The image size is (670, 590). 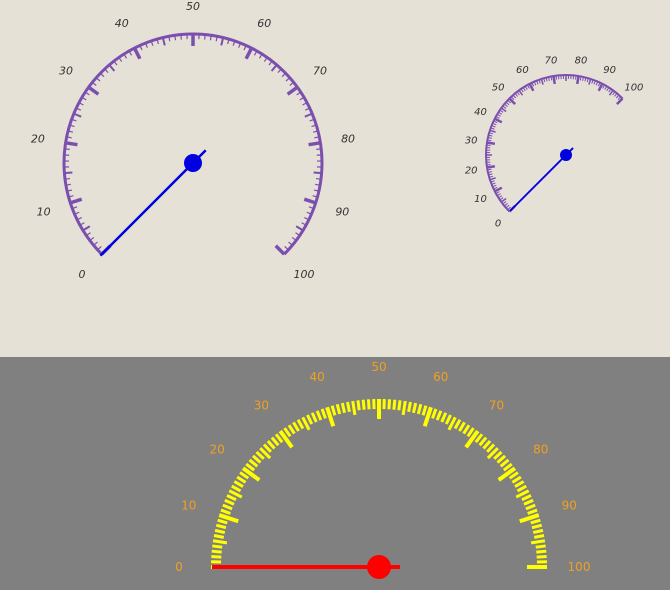 What do you see at coordinates (304, 274) in the screenshot?
I see `scale-label: 100` at bounding box center [304, 274].